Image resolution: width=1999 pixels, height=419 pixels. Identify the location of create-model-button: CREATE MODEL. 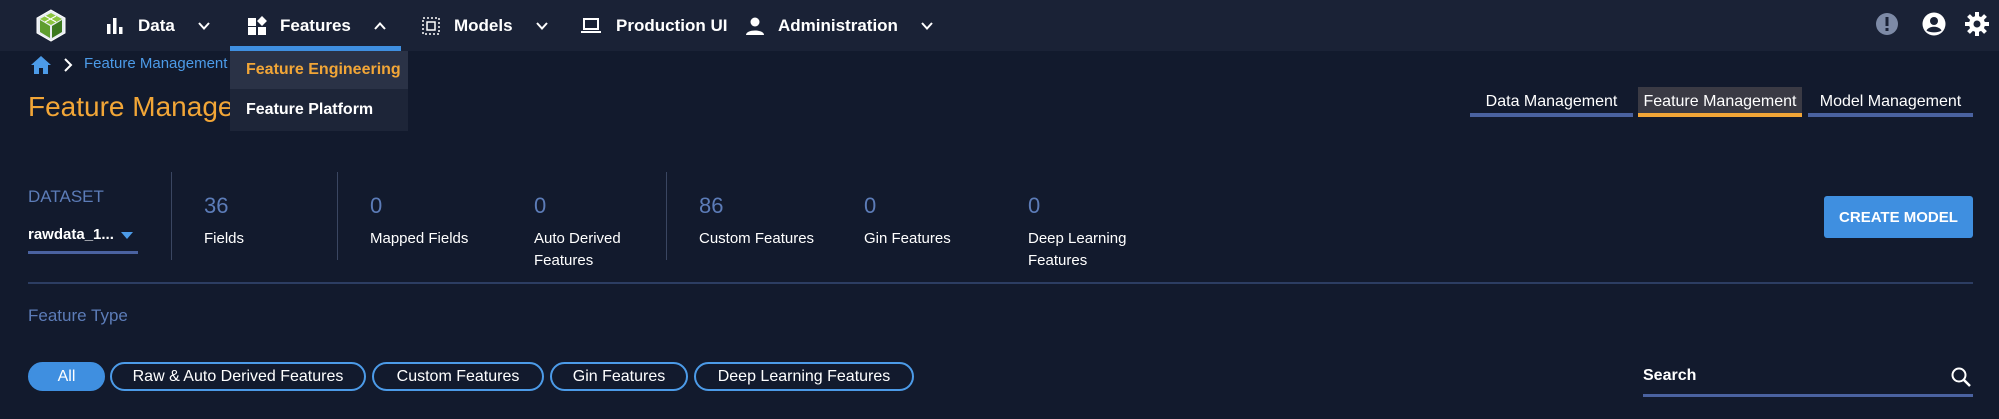
(1898, 217).